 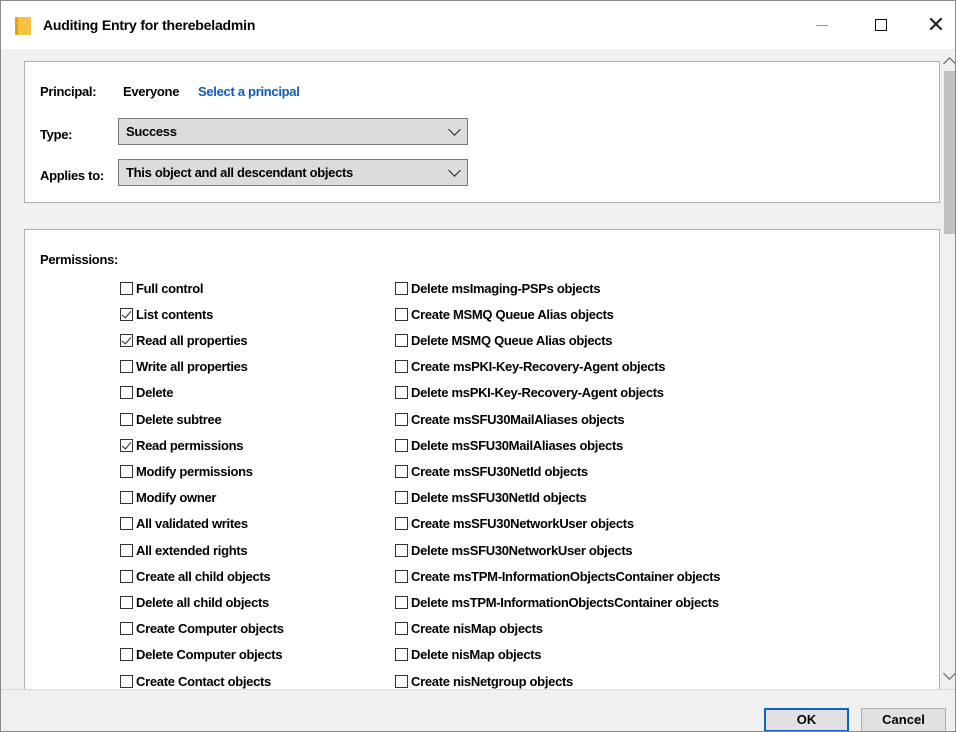 I want to click on close-button: ✕, so click(x=934, y=25).